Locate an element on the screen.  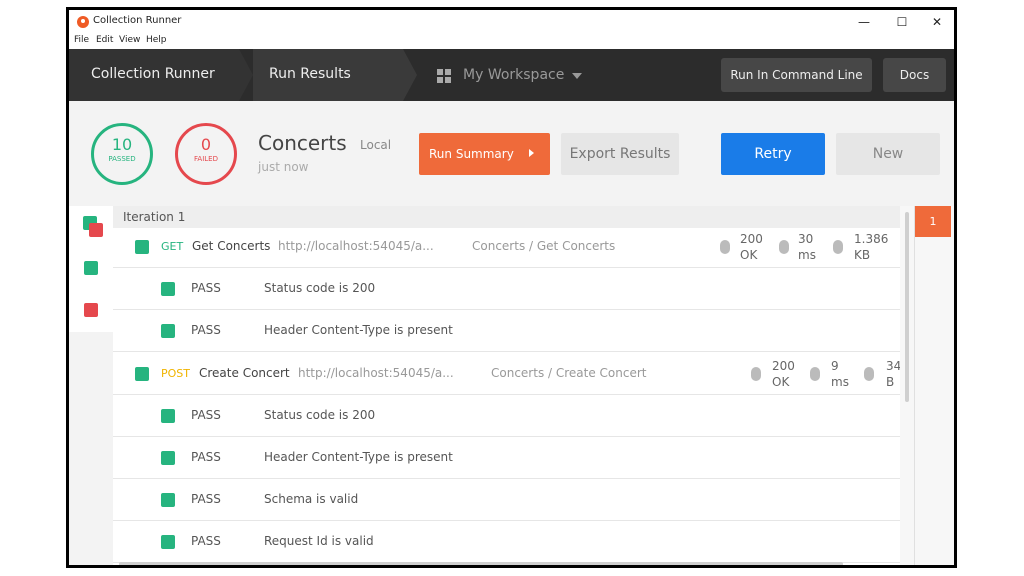
workspace-grid-icon is located at coordinates (444, 76).